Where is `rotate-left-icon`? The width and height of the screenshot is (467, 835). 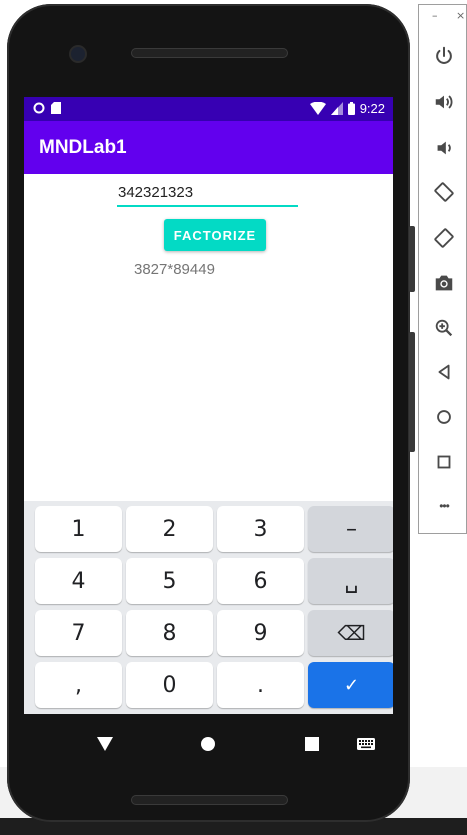
rotate-left-icon is located at coordinates (444, 192).